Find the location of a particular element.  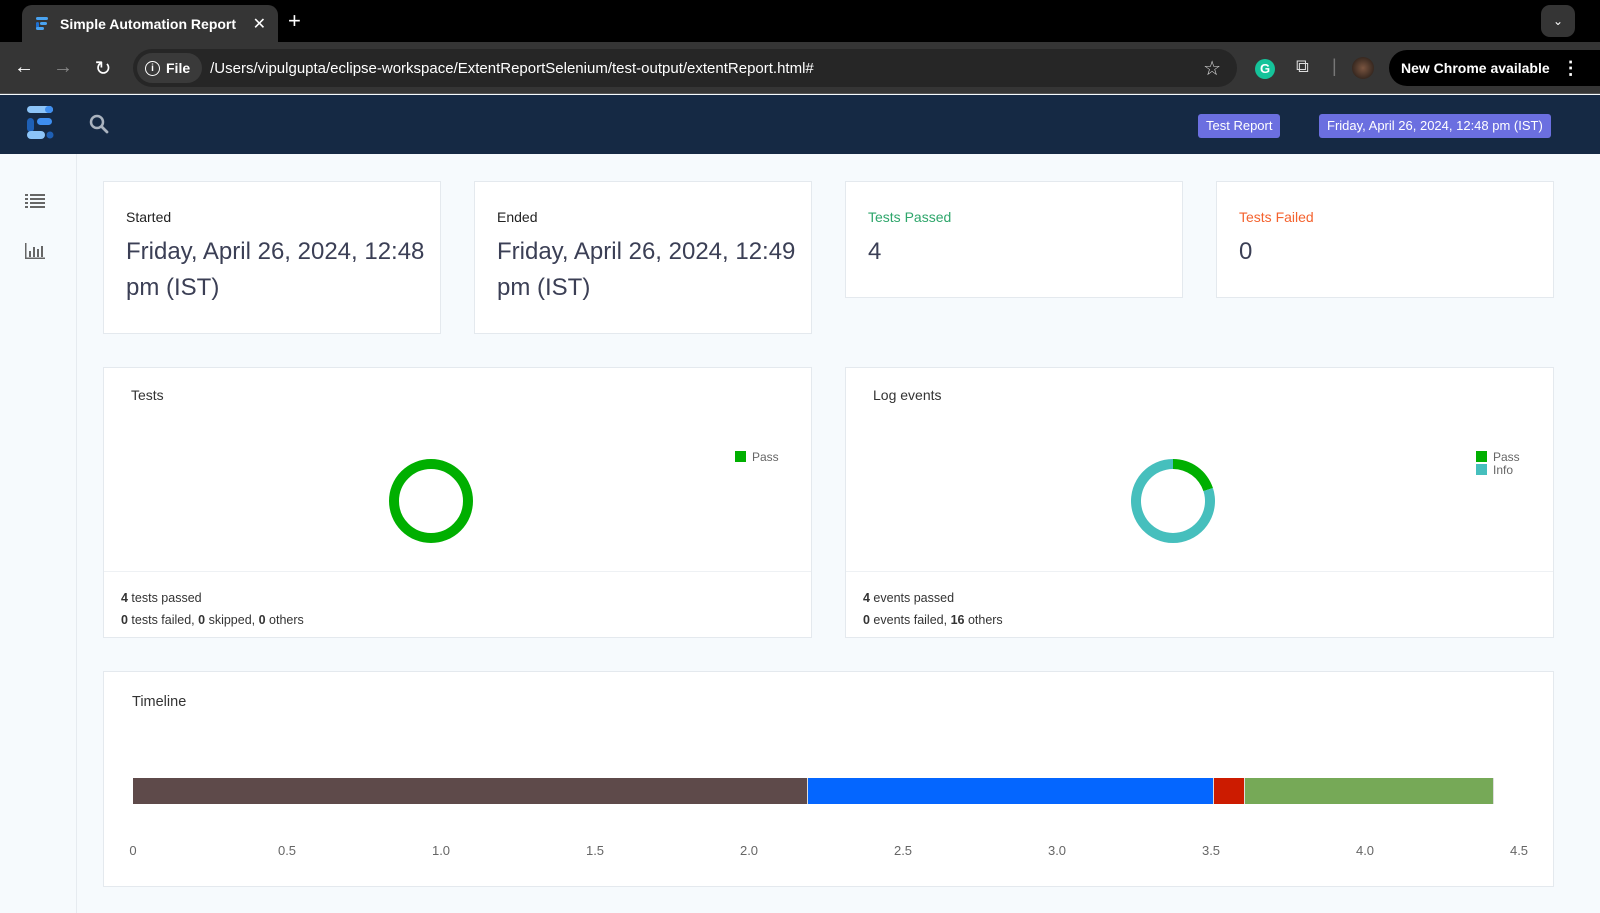

tests-passed-text: tests passed is located at coordinates (164, 598).